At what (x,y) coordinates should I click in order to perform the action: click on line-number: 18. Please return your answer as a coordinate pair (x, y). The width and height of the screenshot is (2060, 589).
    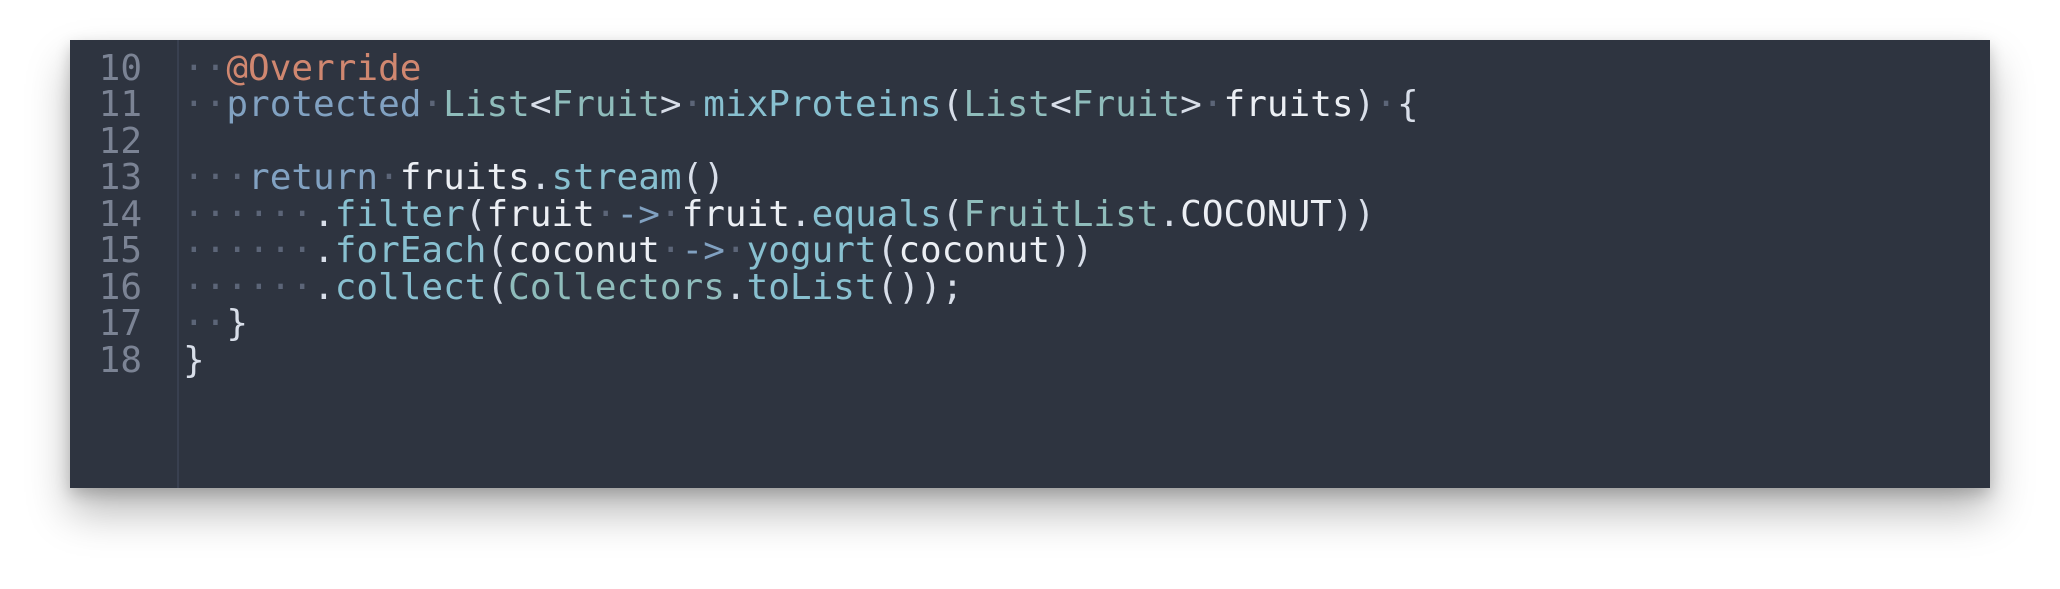
    Looking at the image, I should click on (120, 360).